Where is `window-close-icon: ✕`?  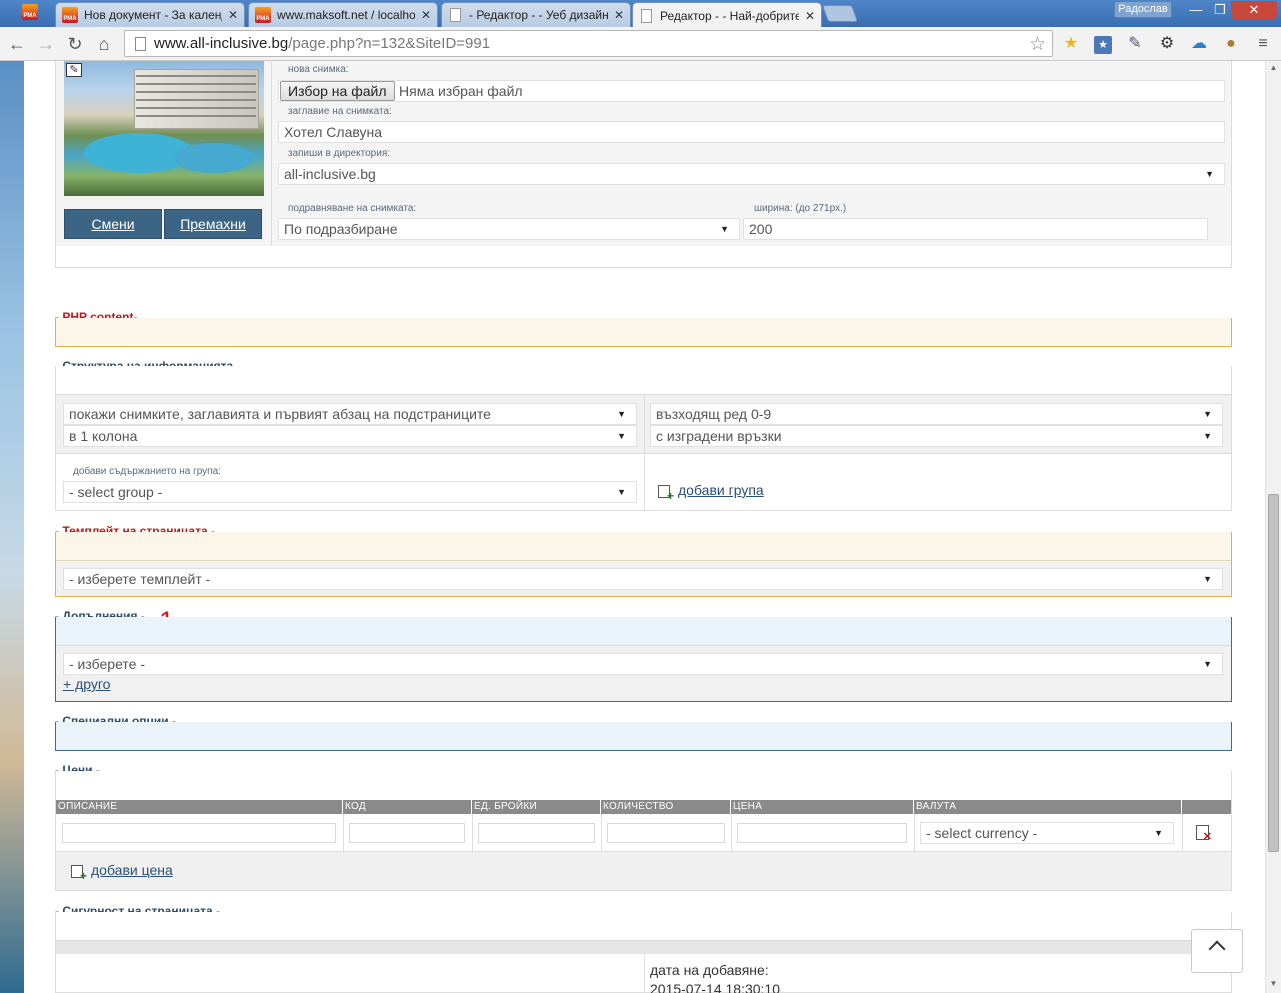 window-close-icon: ✕ is located at coordinates (1254, 10).